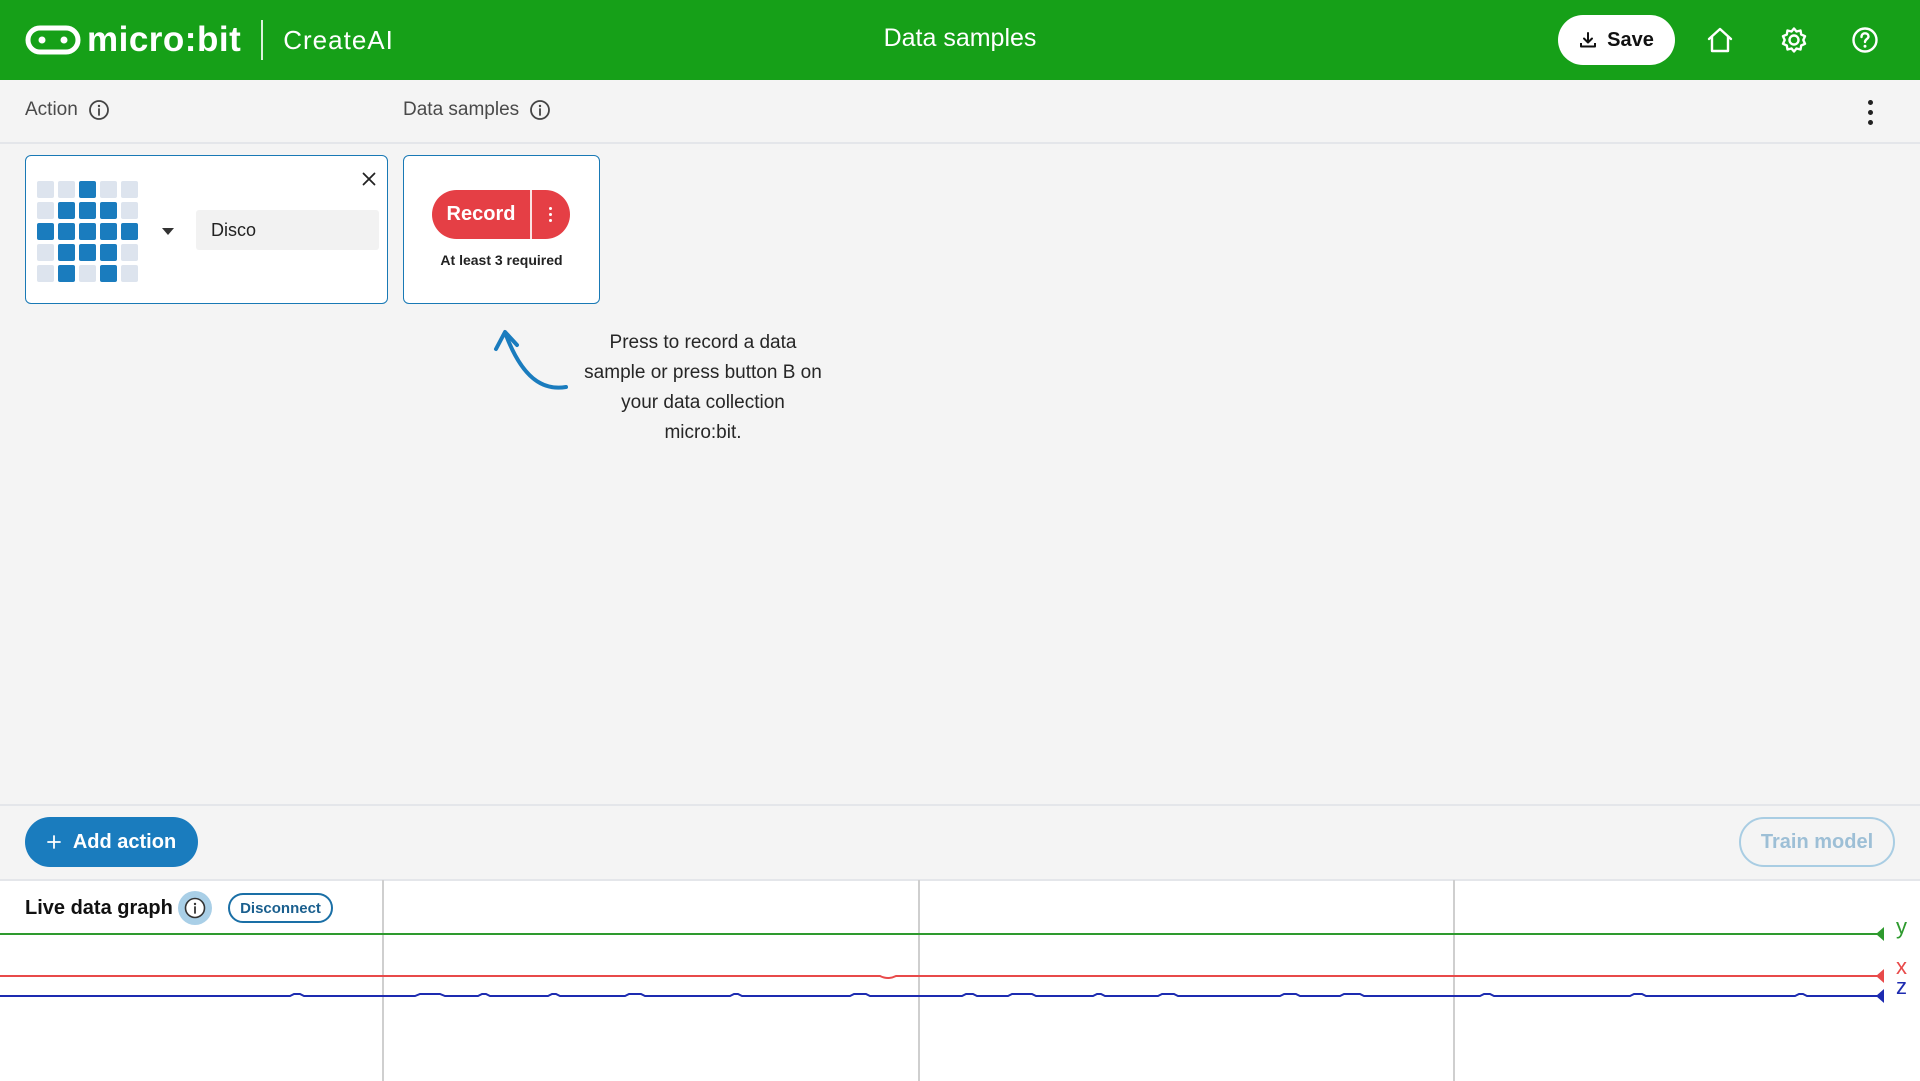 The height and width of the screenshot is (1081, 1920). What do you see at coordinates (262, 40) in the screenshot?
I see `logo-divider` at bounding box center [262, 40].